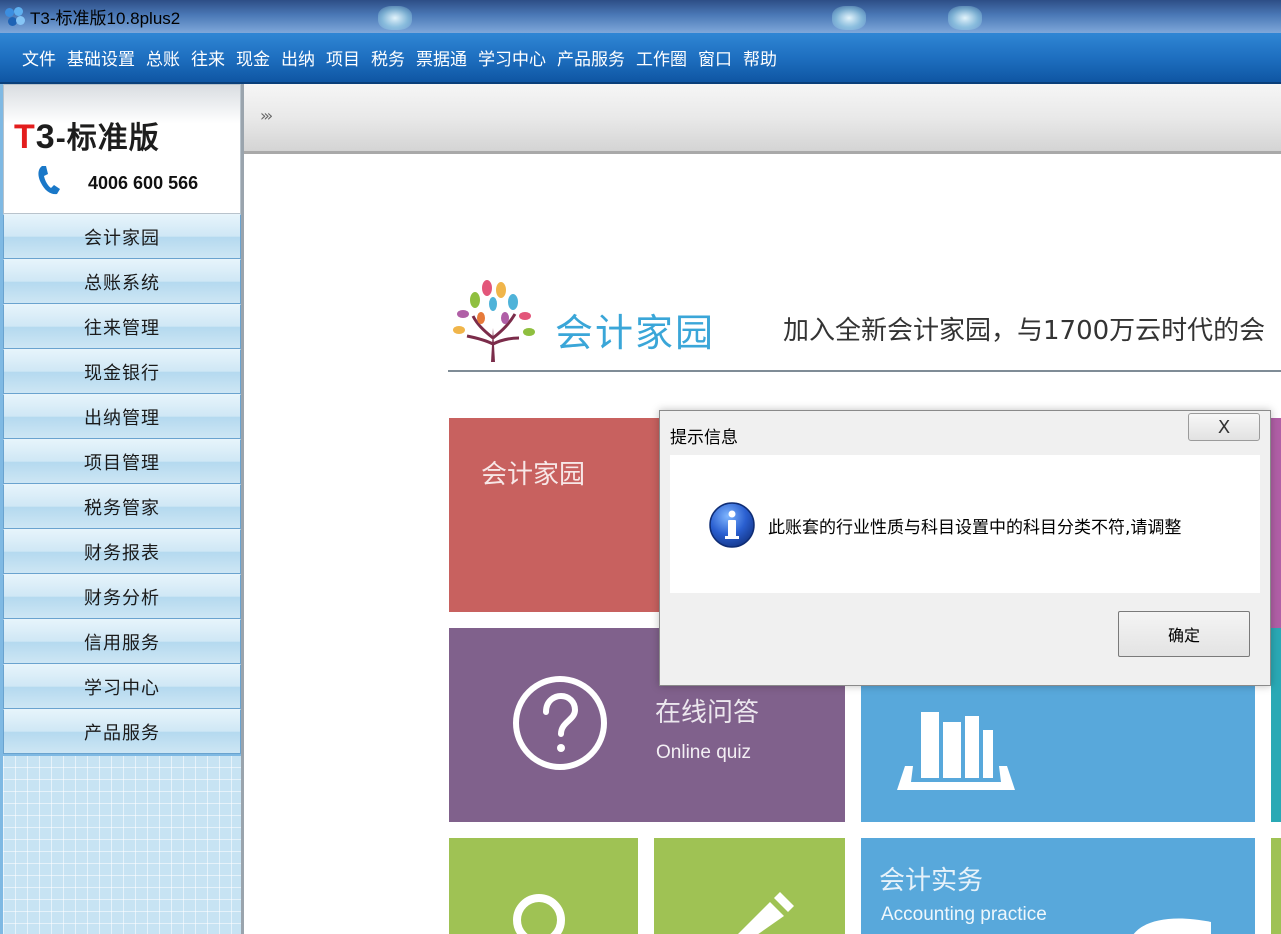 This screenshot has height=934, width=1281. Describe the element at coordinates (122, 686) in the screenshot. I see `sidebar-item-learning: 学习中心` at that location.